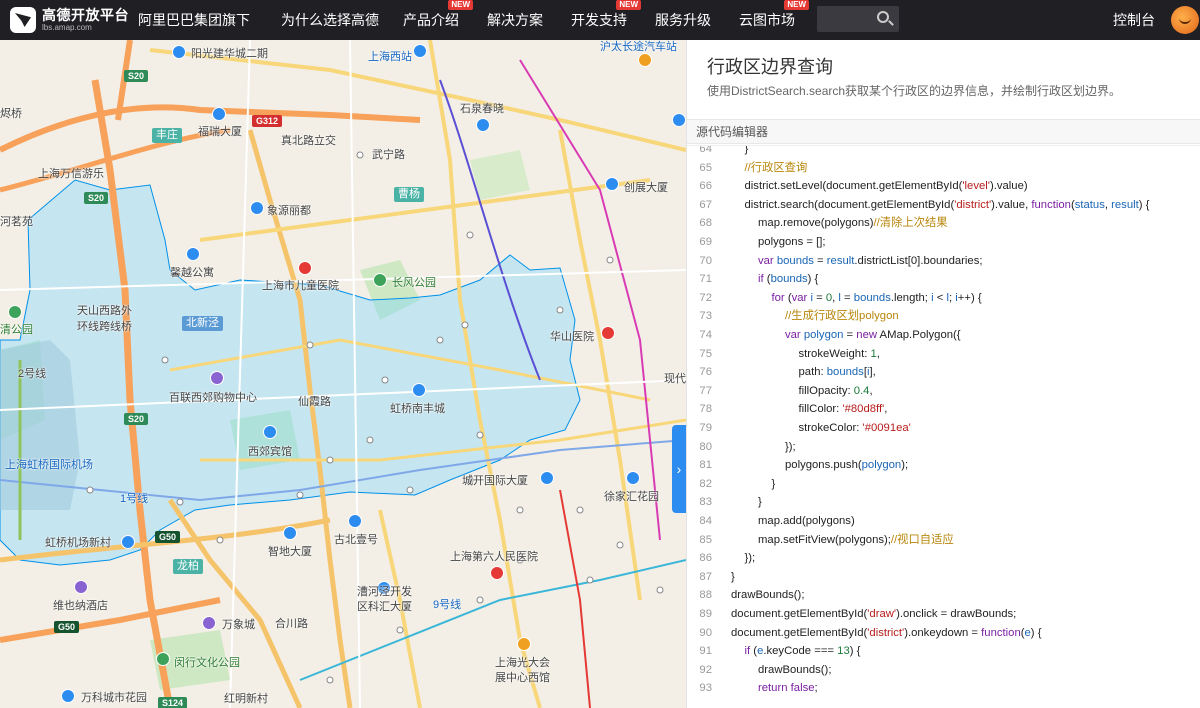 This screenshot has width=1200, height=708. Describe the element at coordinates (631, 497) in the screenshot. I see `map-label: 徐家汇花园` at that location.